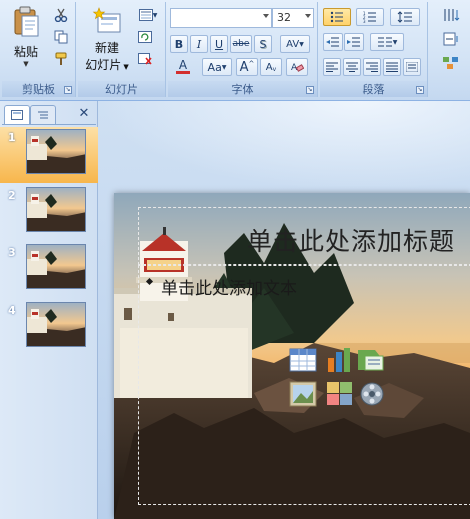 This screenshot has height=519, width=470. Describe the element at coordinates (221, 18) in the screenshot. I see `font-name-box` at that location.